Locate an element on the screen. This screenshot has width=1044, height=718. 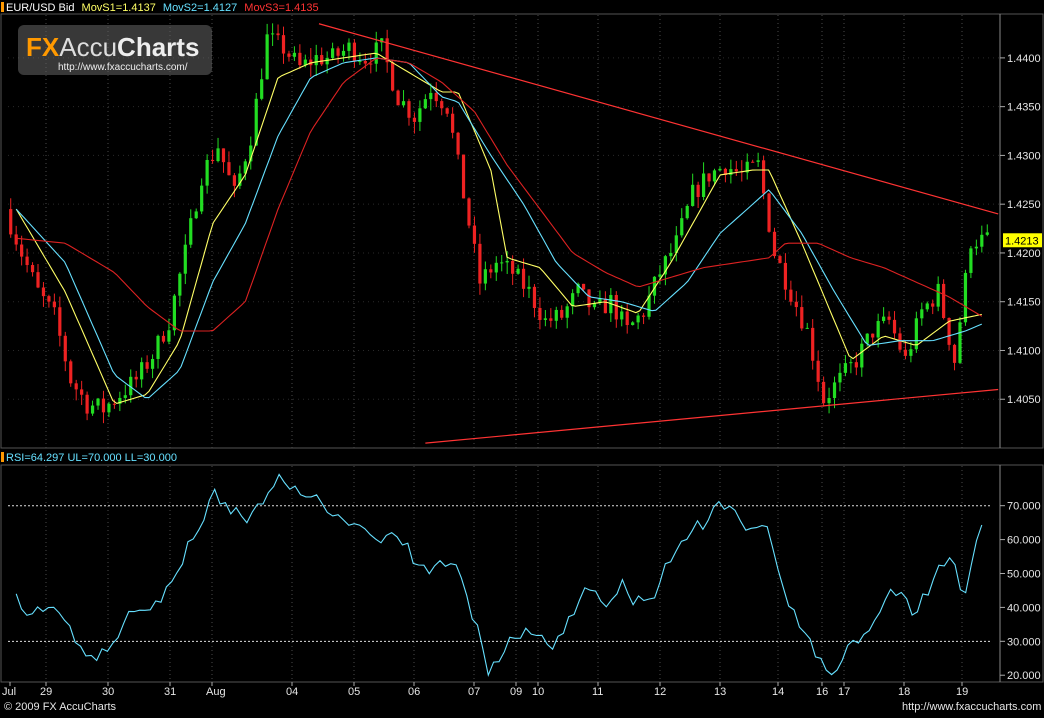
price-tick-label: 1.4250 is located at coordinates (1024, 205).